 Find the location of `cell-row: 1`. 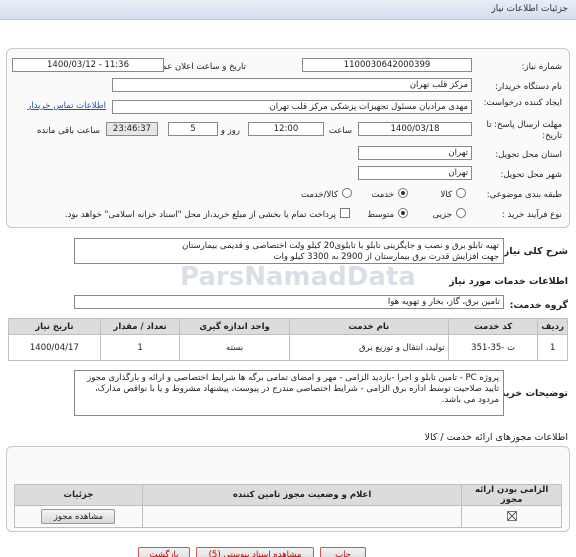

cell-row: 1 is located at coordinates (552, 347).